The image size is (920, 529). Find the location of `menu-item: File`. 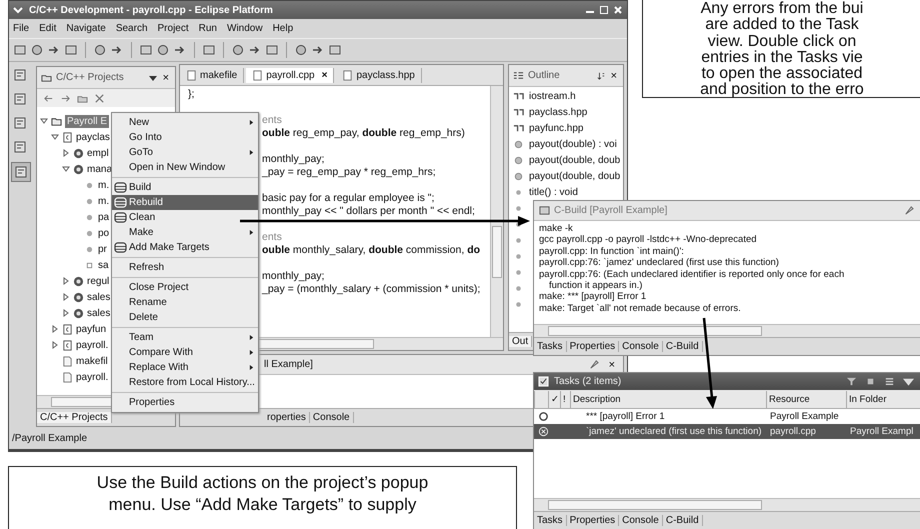

menu-item: File is located at coordinates (21, 28).